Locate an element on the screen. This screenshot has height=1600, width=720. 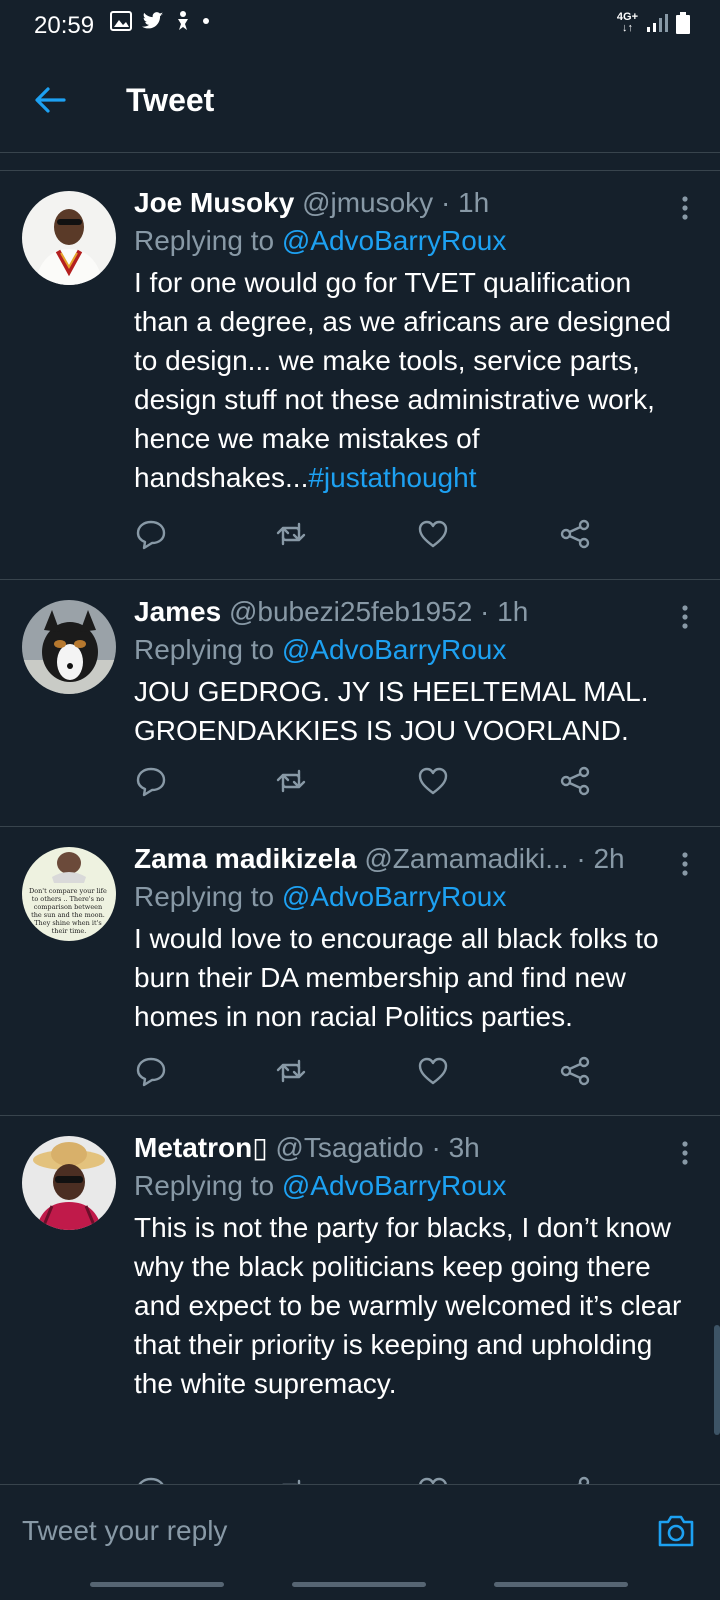
author-name: Joe Musoky is located at coordinates (214, 202).